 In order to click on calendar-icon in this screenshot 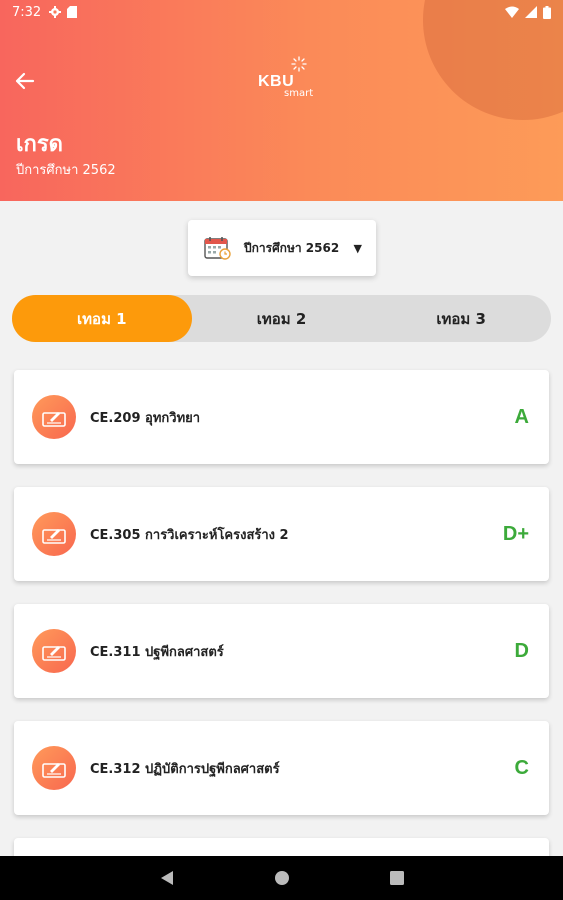, I will do `click(218, 248)`.